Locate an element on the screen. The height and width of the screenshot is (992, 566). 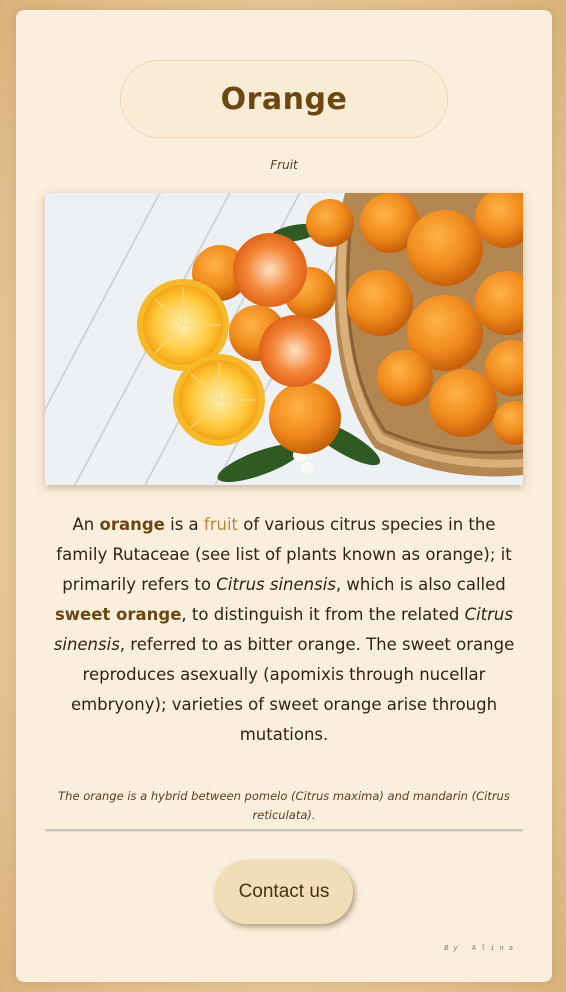
contact-button: Contact us is located at coordinates (284, 892).